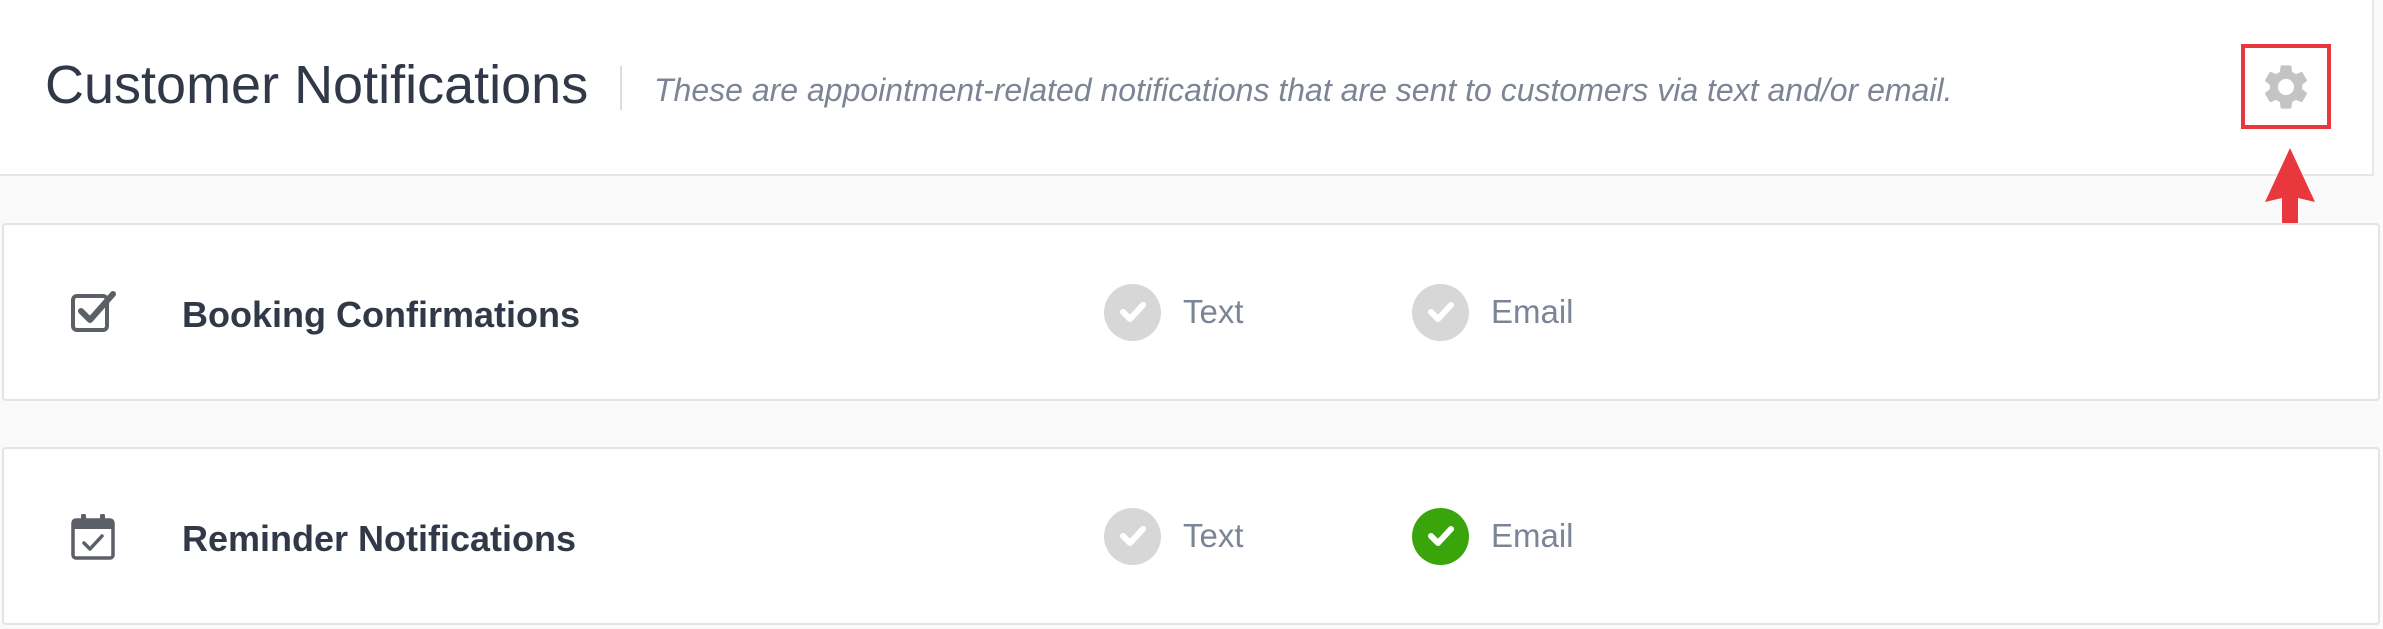 The image size is (2383, 629). What do you see at coordinates (93, 311) in the screenshot?
I see `checkbox-icon` at bounding box center [93, 311].